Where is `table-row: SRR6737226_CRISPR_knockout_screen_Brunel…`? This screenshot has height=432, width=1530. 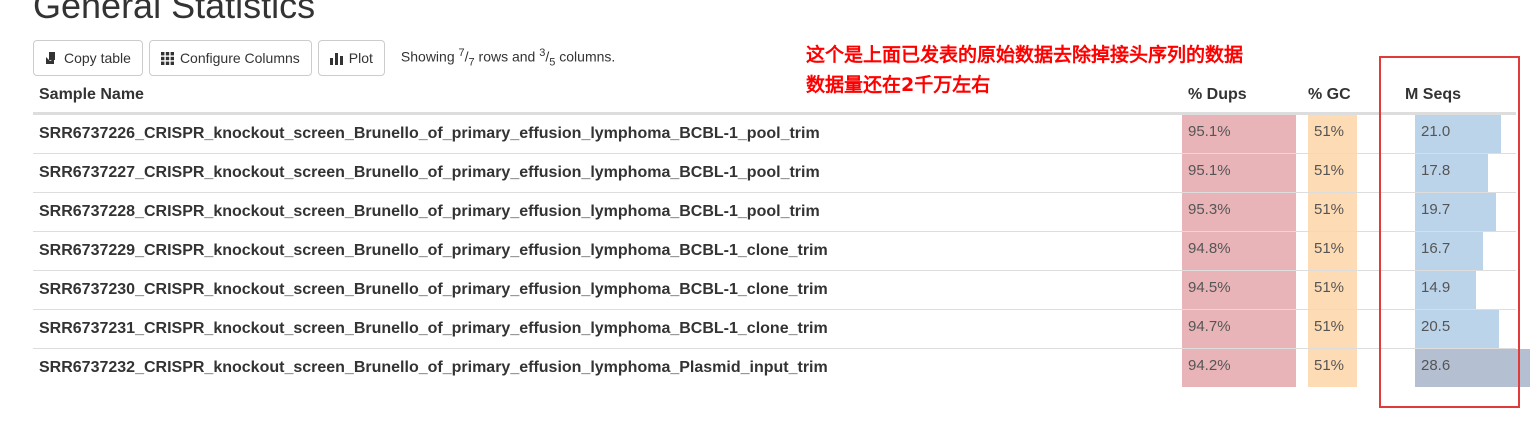 table-row: SRR6737226_CRISPR_knockout_screen_Brunel… is located at coordinates (774, 134).